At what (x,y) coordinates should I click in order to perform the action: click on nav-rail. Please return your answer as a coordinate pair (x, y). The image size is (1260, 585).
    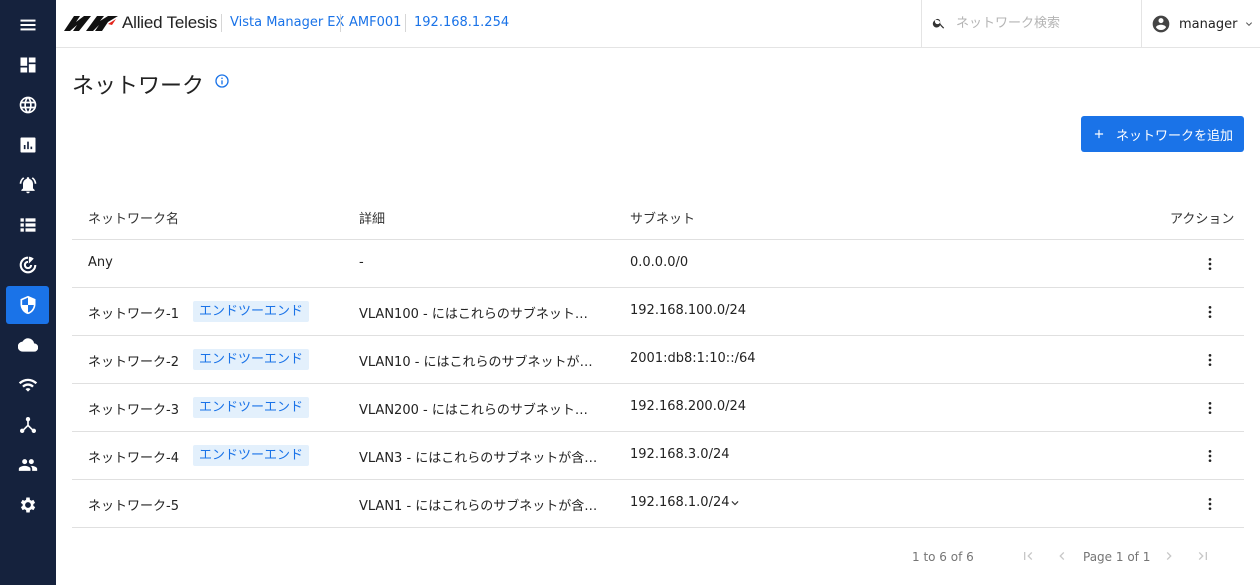
    Looking at the image, I should click on (28, 292).